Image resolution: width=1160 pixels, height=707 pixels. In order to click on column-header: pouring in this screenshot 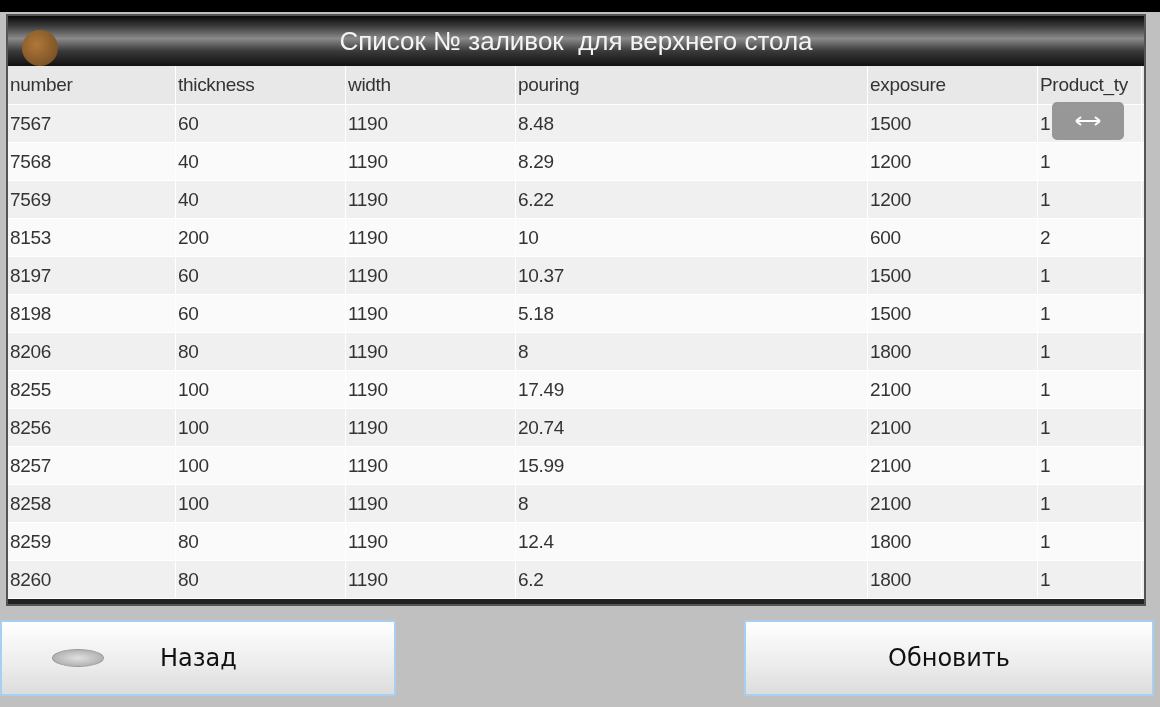, I will do `click(692, 85)`.